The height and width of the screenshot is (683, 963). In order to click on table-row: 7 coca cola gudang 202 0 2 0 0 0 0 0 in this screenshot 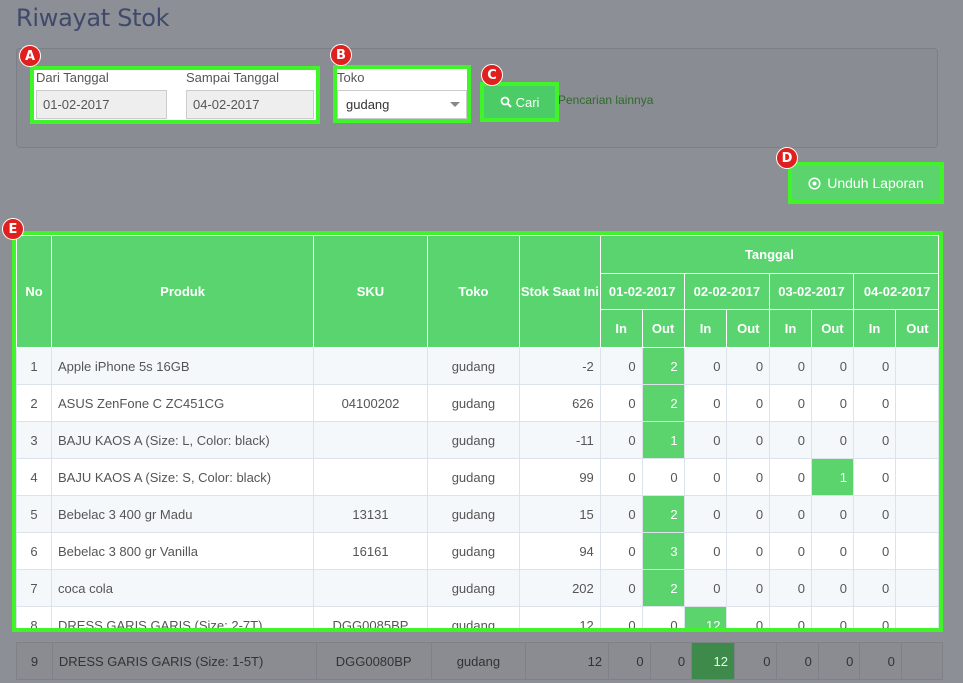, I will do `click(477, 588)`.